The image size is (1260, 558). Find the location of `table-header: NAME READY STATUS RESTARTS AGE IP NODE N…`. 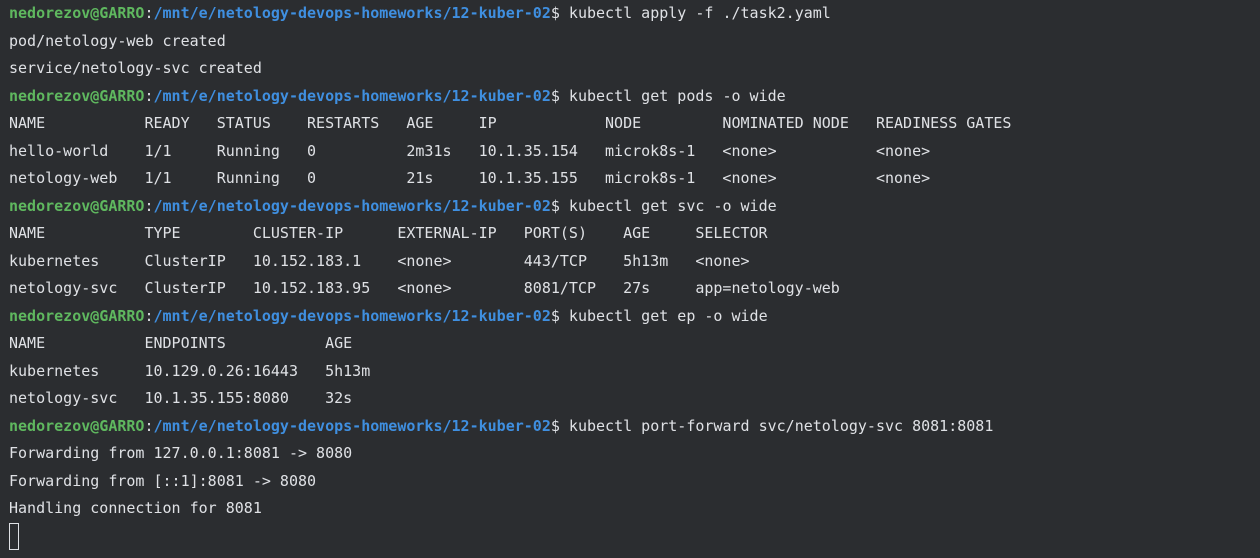

table-header: NAME READY STATUS RESTARTS AGE IP NODE N… is located at coordinates (510, 123).